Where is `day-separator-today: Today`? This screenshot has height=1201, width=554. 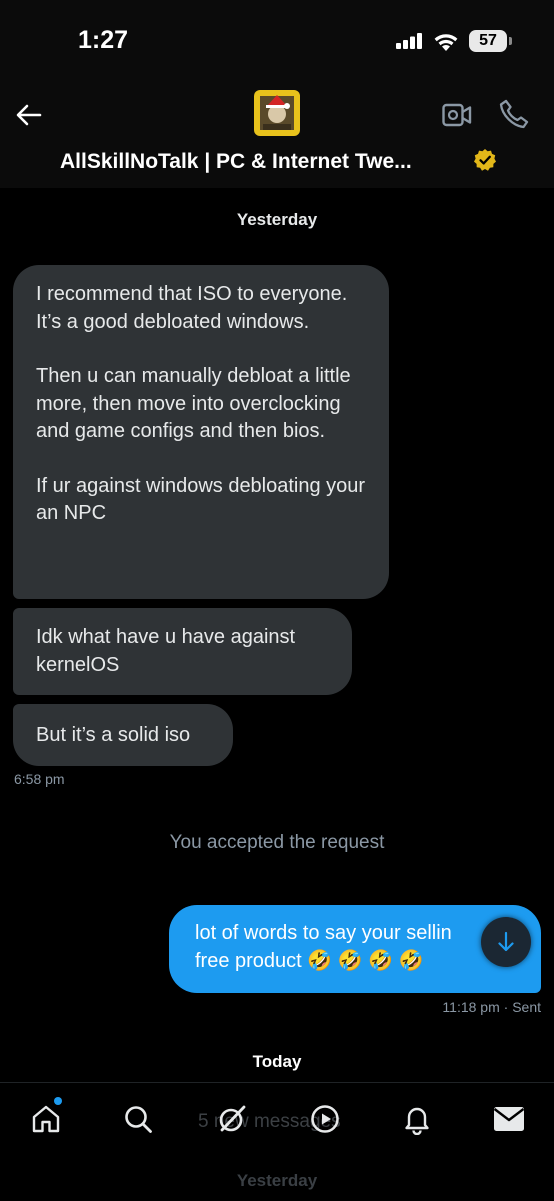
day-separator-today: Today is located at coordinates (277, 1061).